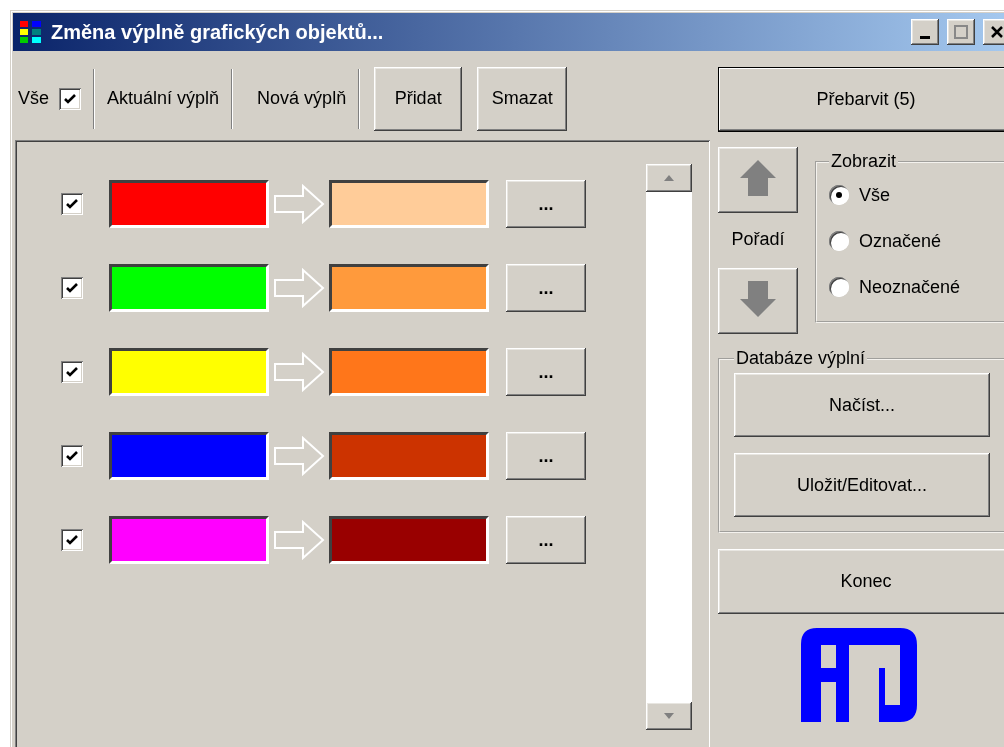 The image size is (1004, 747). Describe the element at coordinates (668, 447) in the screenshot. I see `scrollbar` at that location.